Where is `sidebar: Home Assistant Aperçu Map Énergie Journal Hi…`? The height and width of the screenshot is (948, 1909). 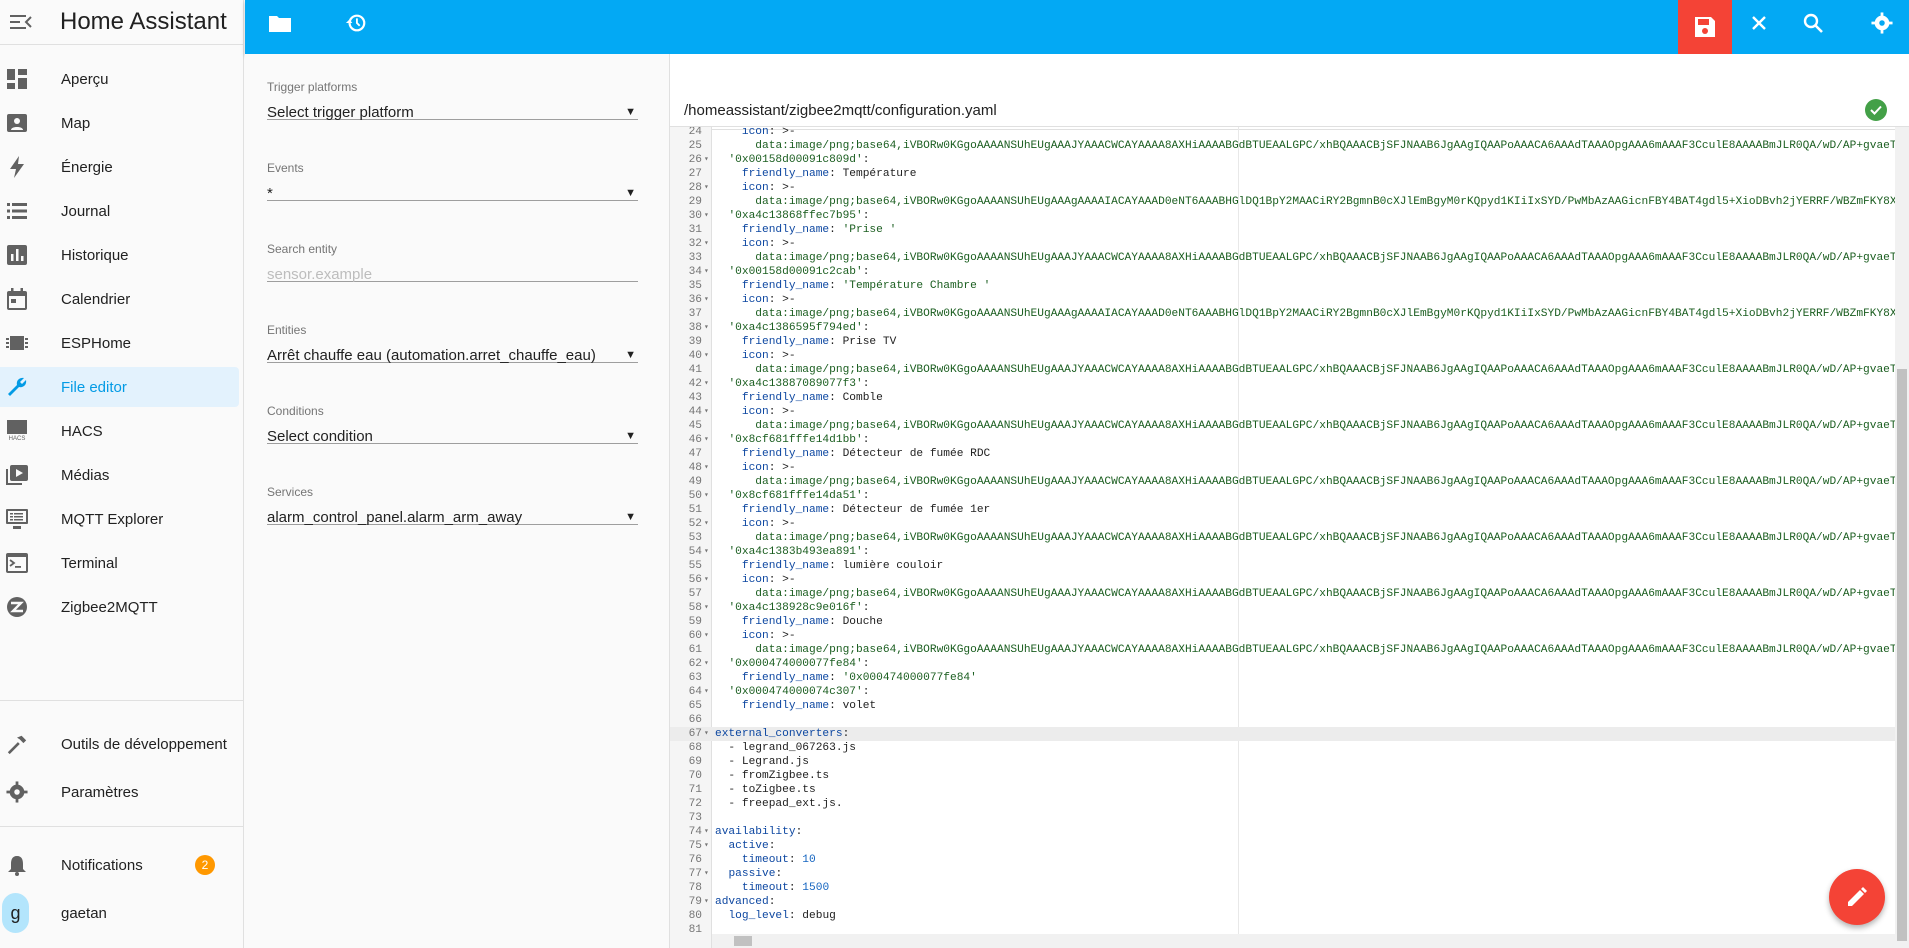
sidebar: Home Assistant Aperçu Map Énergie Journal Hi… is located at coordinates (122, 474).